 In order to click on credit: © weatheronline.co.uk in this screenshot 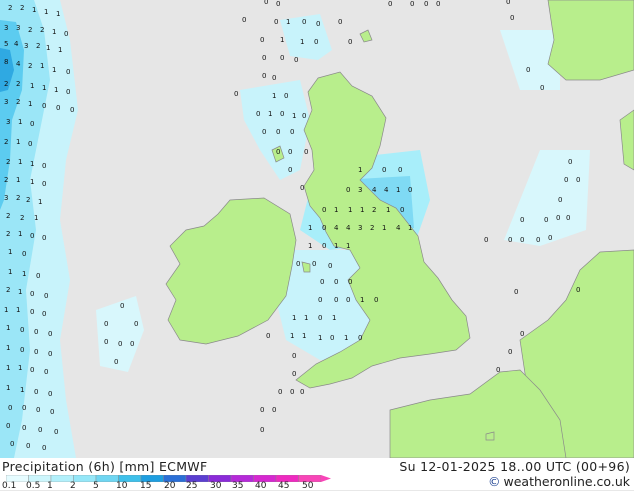, I will do `click(559, 481)`.